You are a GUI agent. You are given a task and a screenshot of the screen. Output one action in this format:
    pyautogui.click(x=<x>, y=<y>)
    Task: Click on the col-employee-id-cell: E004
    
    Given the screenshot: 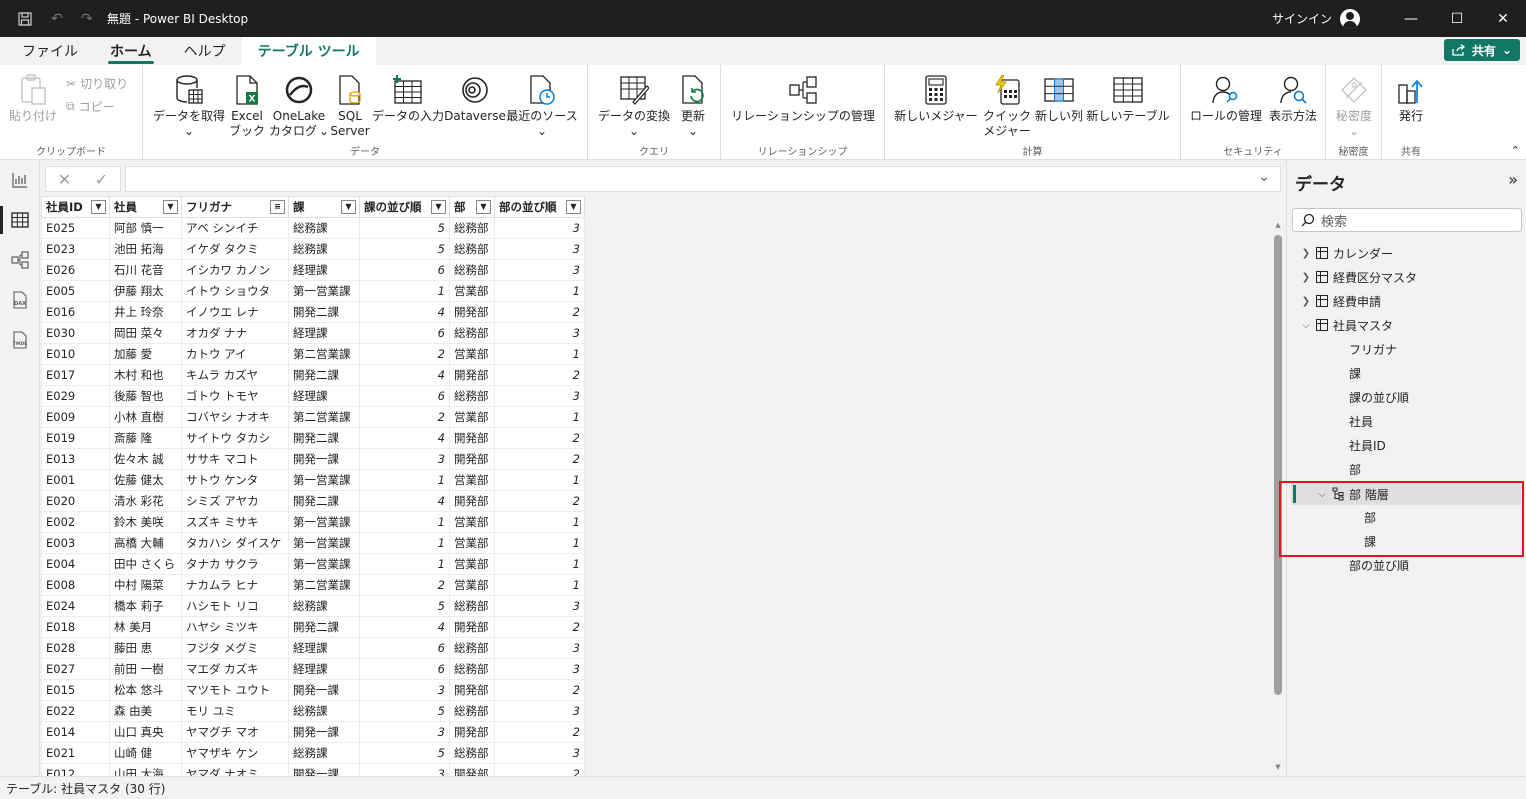 What is the action you would take?
    pyautogui.click(x=75, y=564)
    